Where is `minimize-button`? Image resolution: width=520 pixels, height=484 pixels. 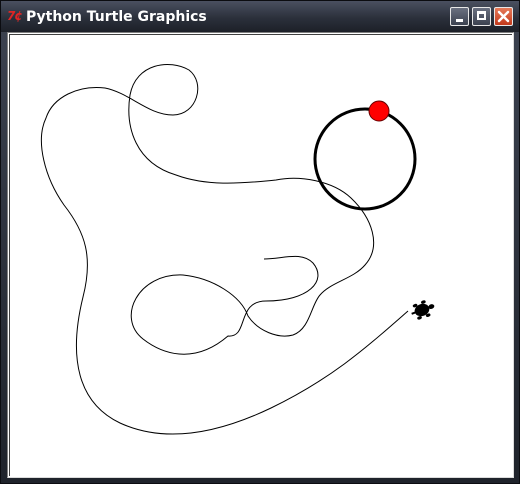 minimize-button is located at coordinates (459, 16).